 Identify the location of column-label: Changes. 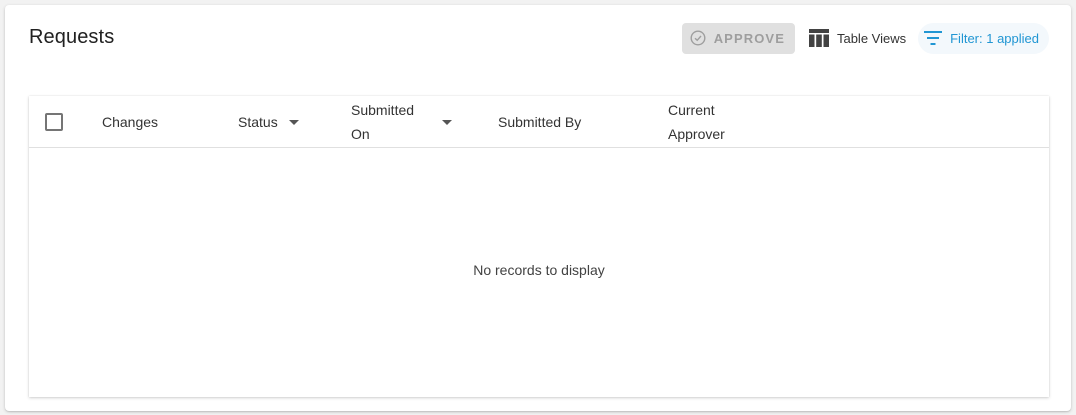
(130, 122).